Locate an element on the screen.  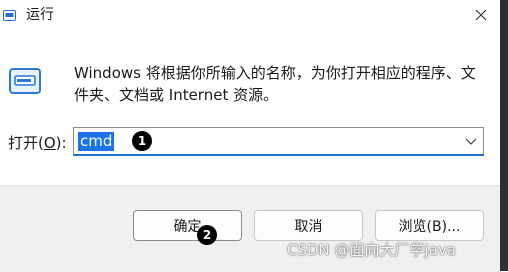
open-input: cmd is located at coordinates (96, 141).